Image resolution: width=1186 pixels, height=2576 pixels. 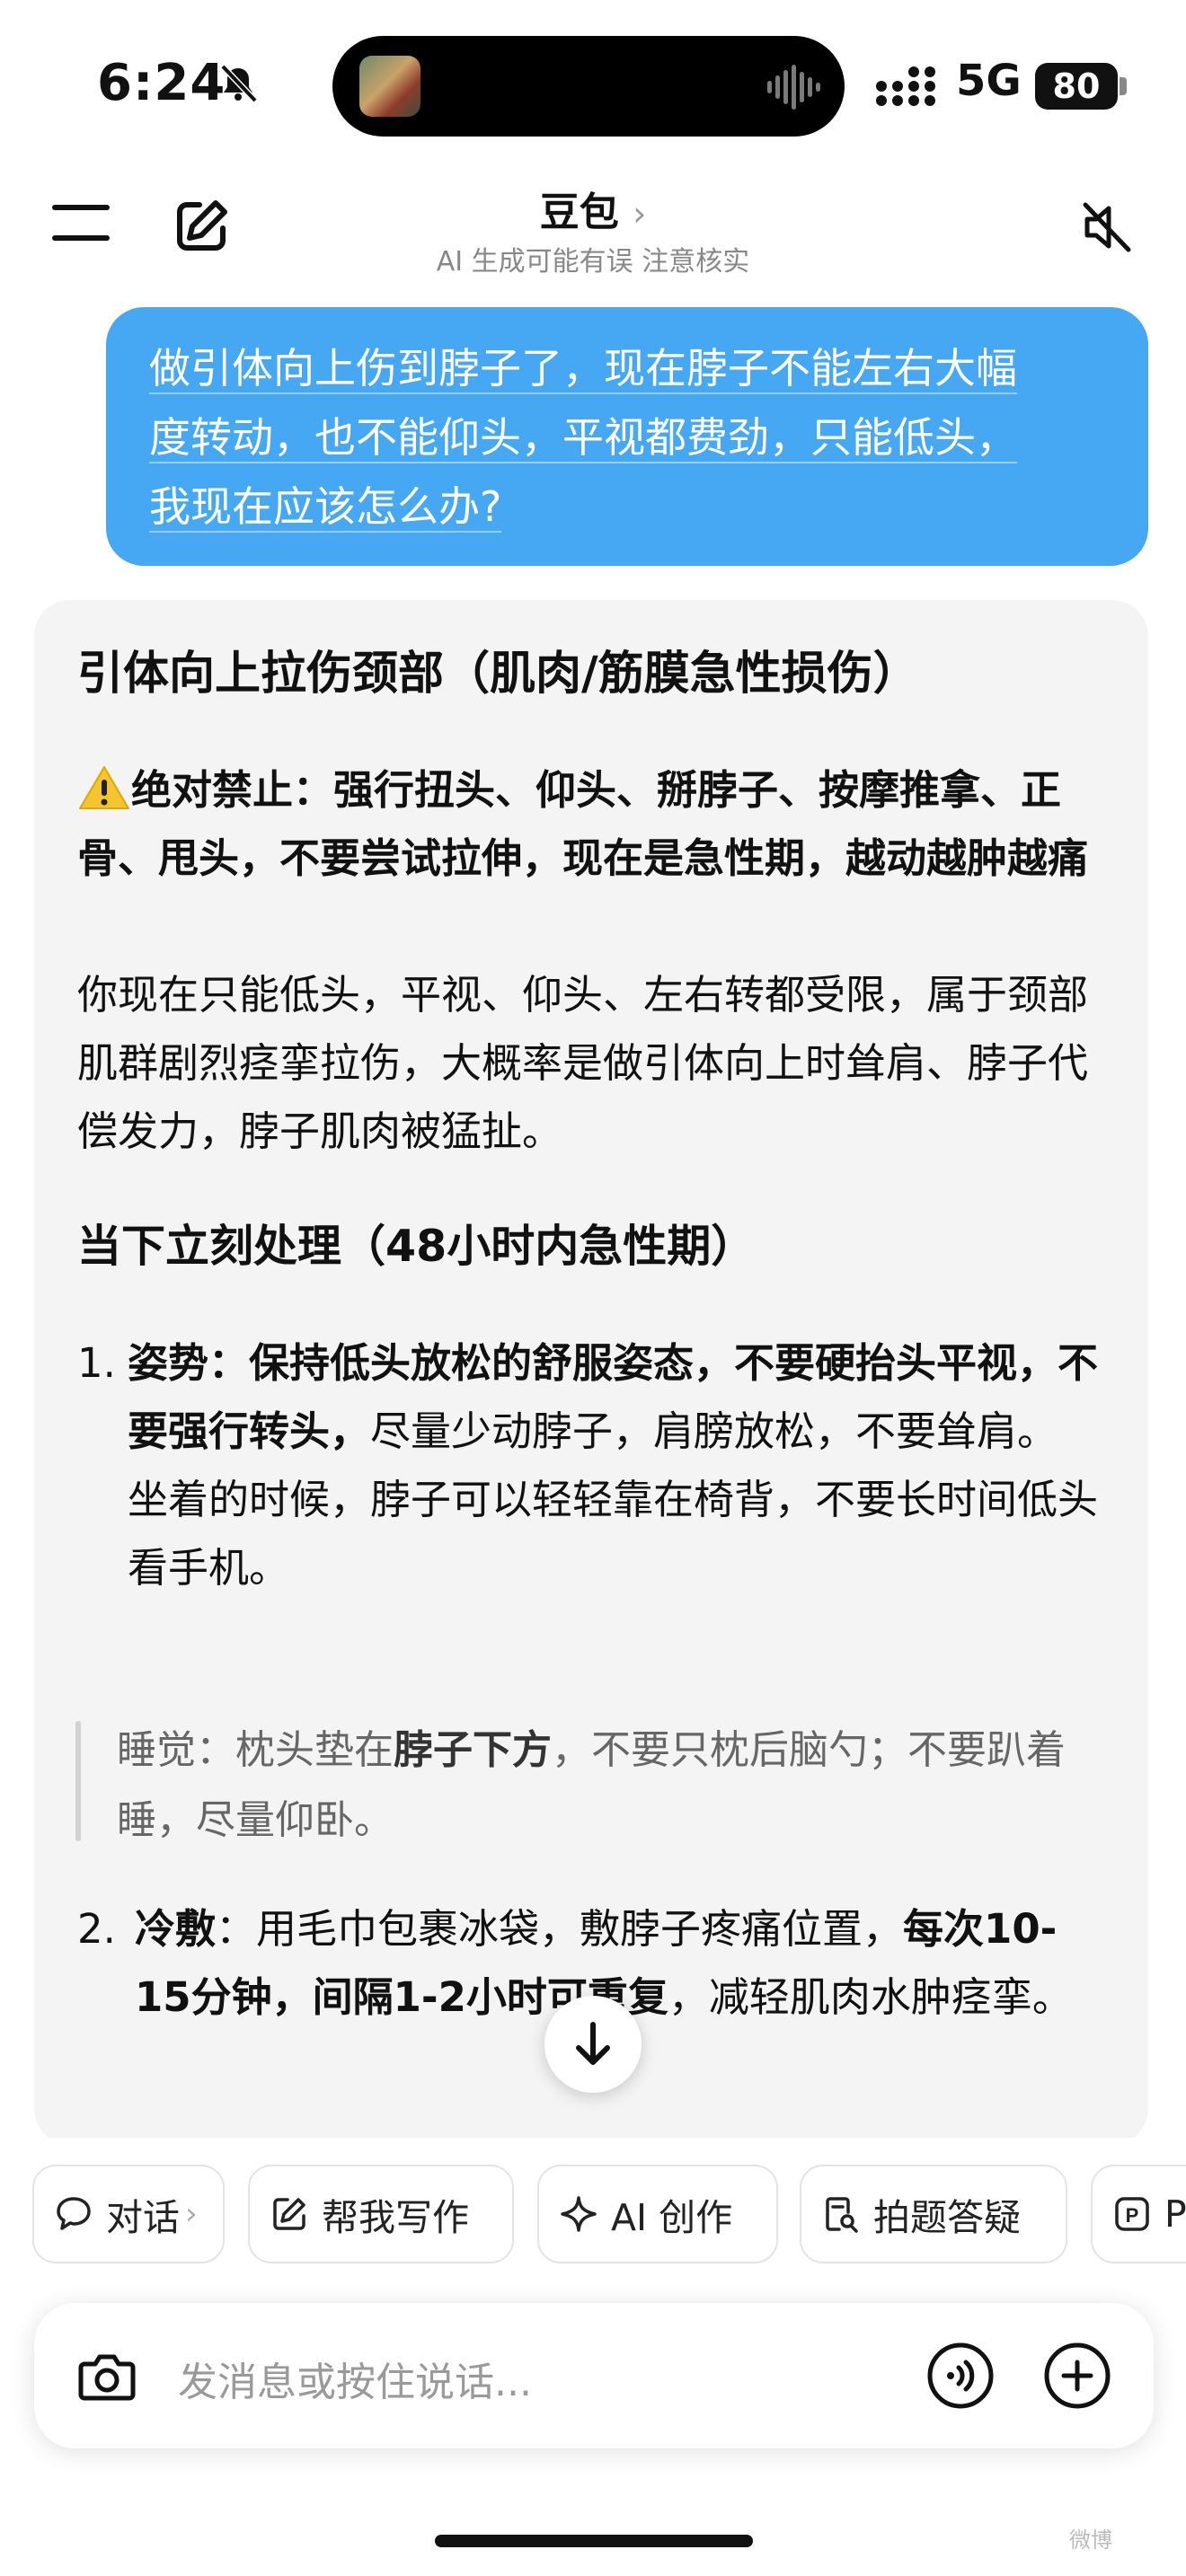 I want to click on page-title: 豆包 ›, so click(x=593, y=208).